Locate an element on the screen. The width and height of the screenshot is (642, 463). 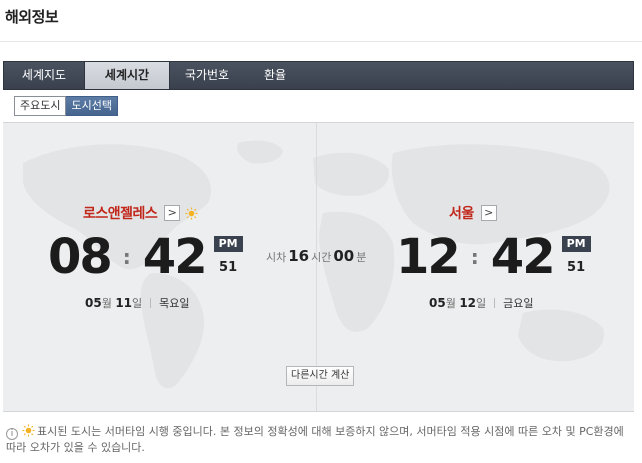
right-date: 05 월 12 일 금요일 is located at coordinates (481, 303).